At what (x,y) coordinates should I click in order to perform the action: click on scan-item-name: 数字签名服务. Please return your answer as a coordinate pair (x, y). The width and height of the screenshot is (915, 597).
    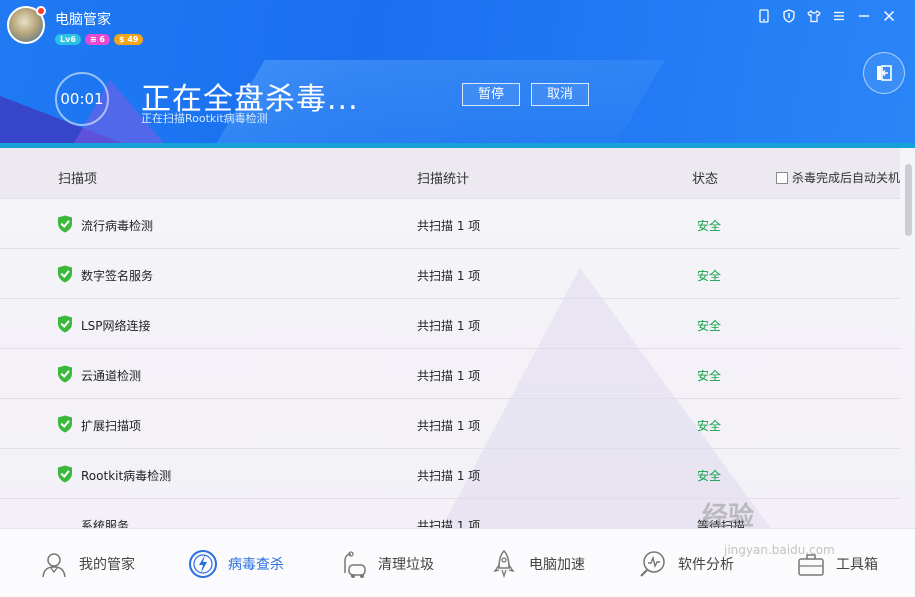
    Looking at the image, I should click on (117, 276).